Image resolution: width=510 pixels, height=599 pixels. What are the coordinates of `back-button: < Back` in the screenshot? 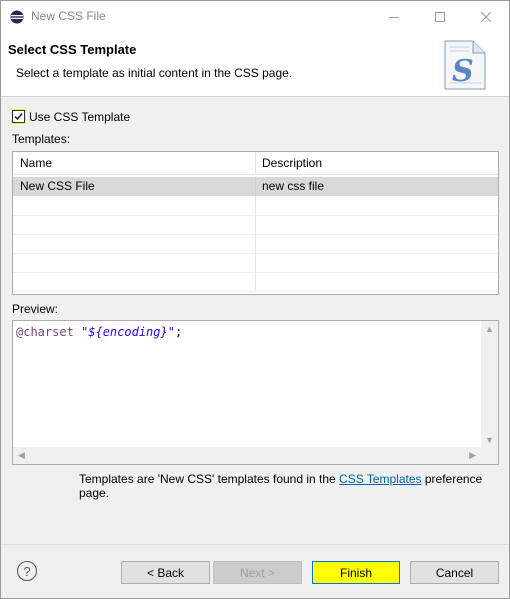 It's located at (165, 572).